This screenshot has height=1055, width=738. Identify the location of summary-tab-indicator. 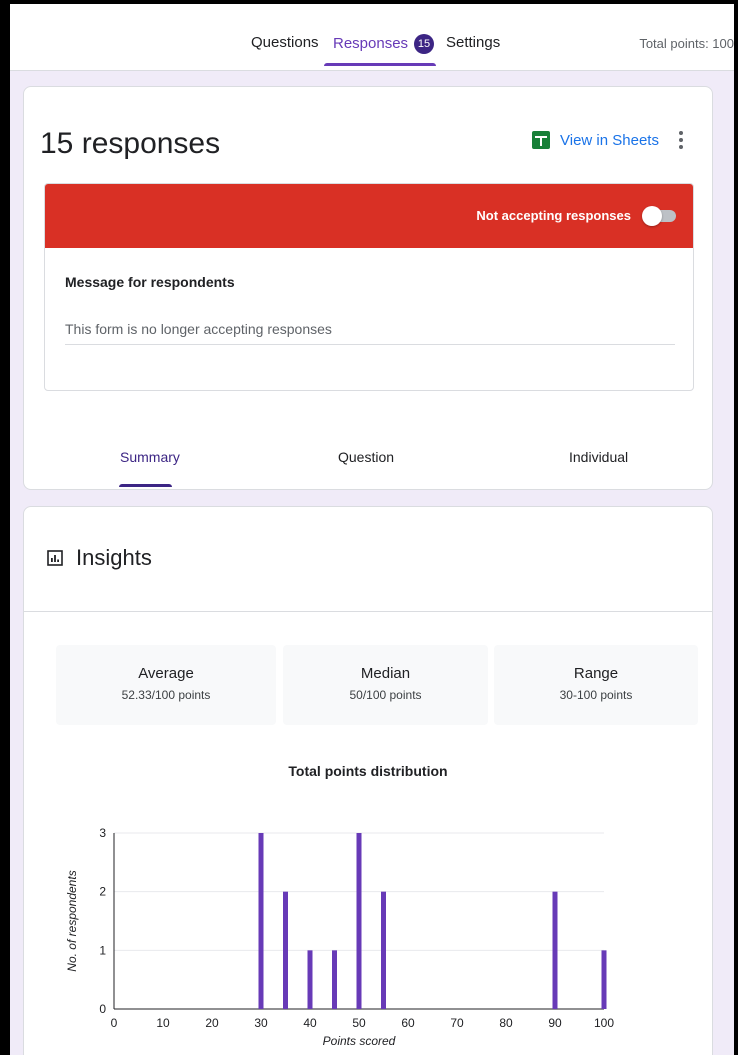
(145, 485).